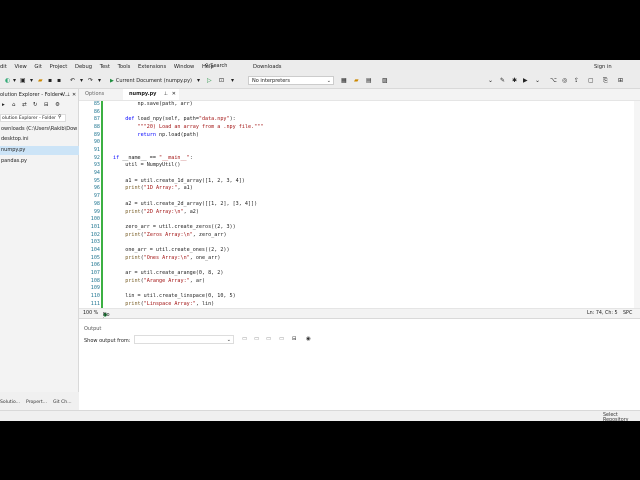  I want to click on whitespace-indicator: SPC, so click(627, 313).